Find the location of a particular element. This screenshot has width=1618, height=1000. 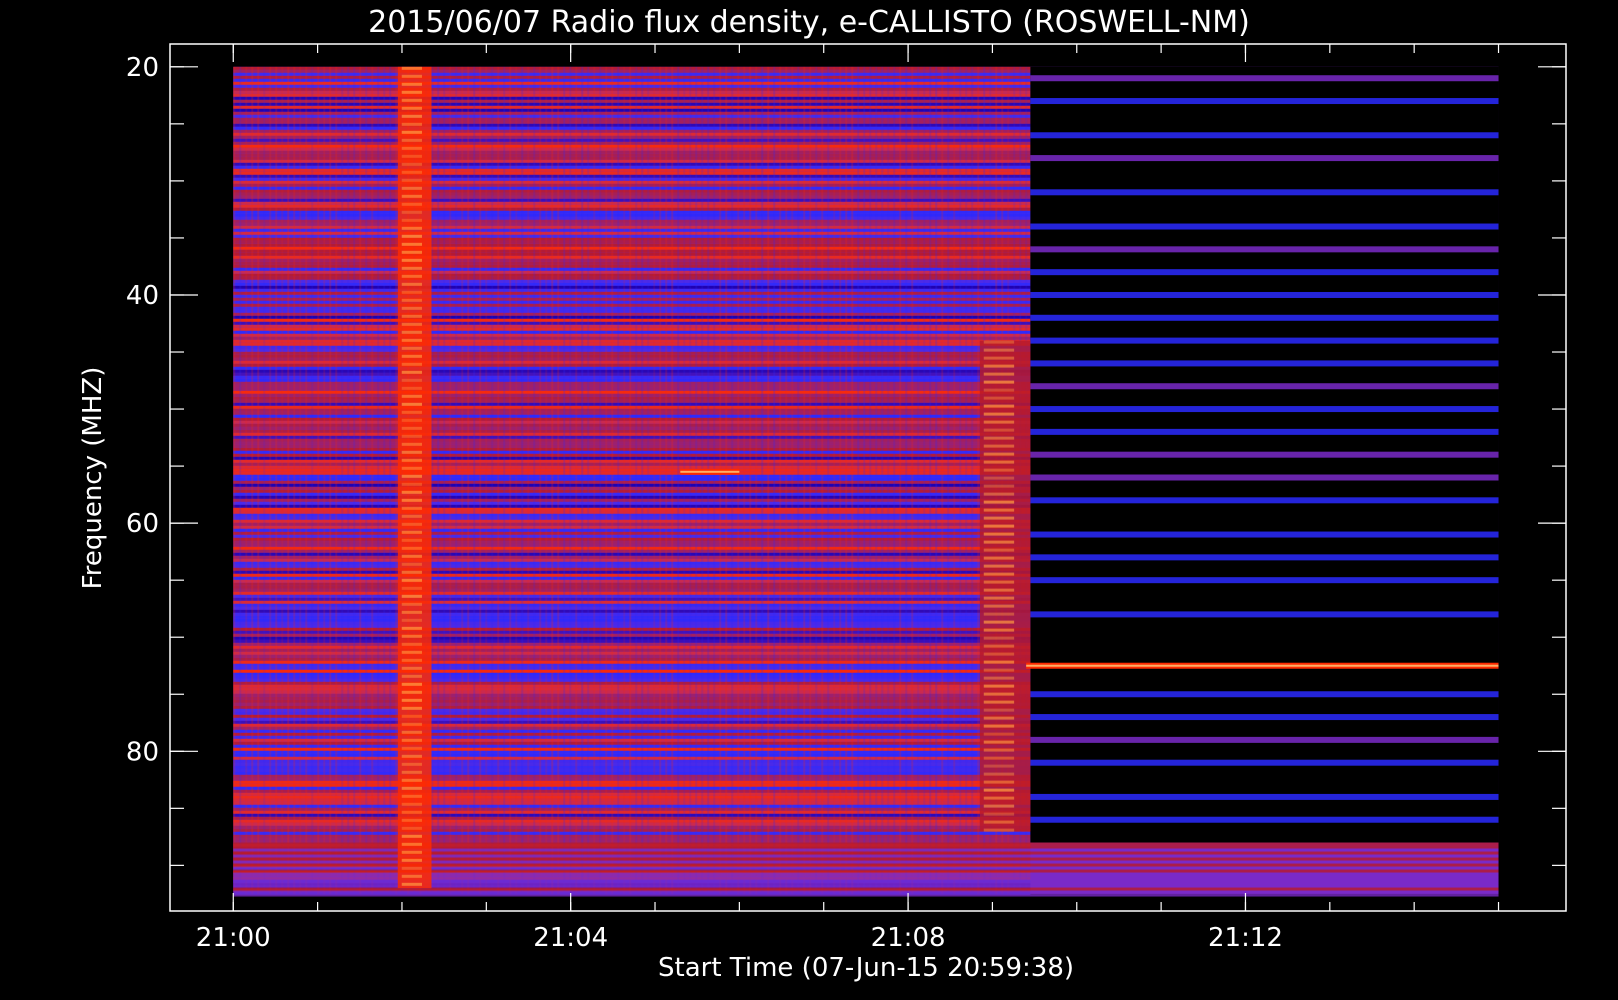

y-tick-label: 60 is located at coordinates (142, 524).